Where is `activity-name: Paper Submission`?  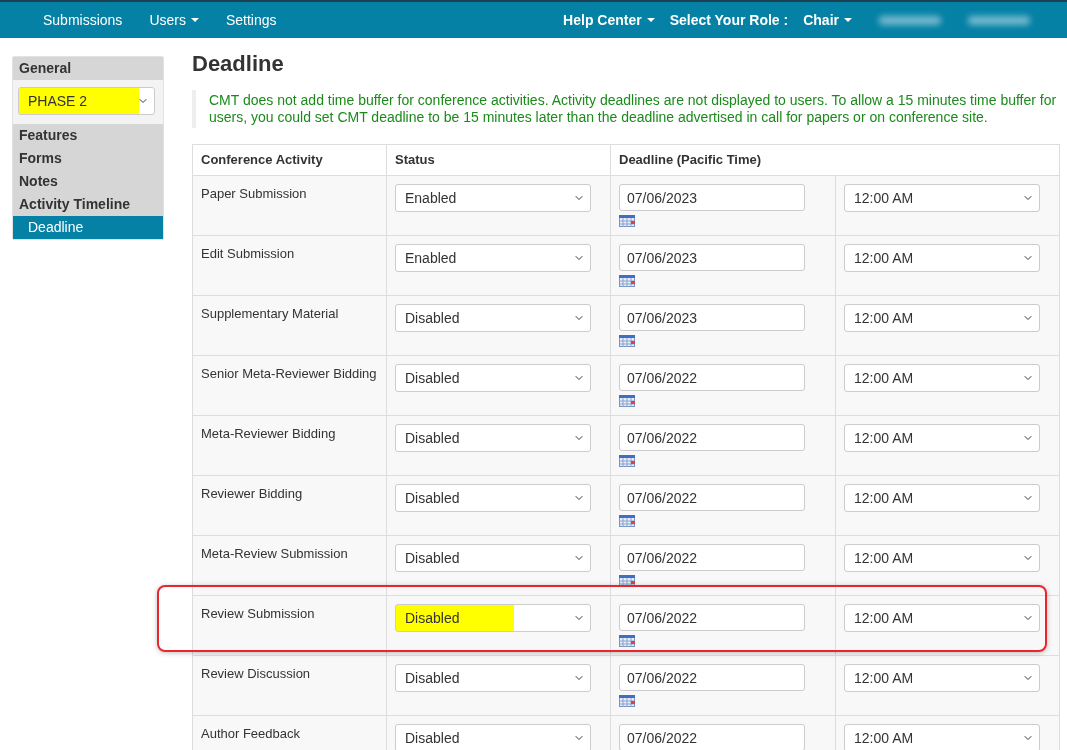
activity-name: Paper Submission is located at coordinates (254, 193).